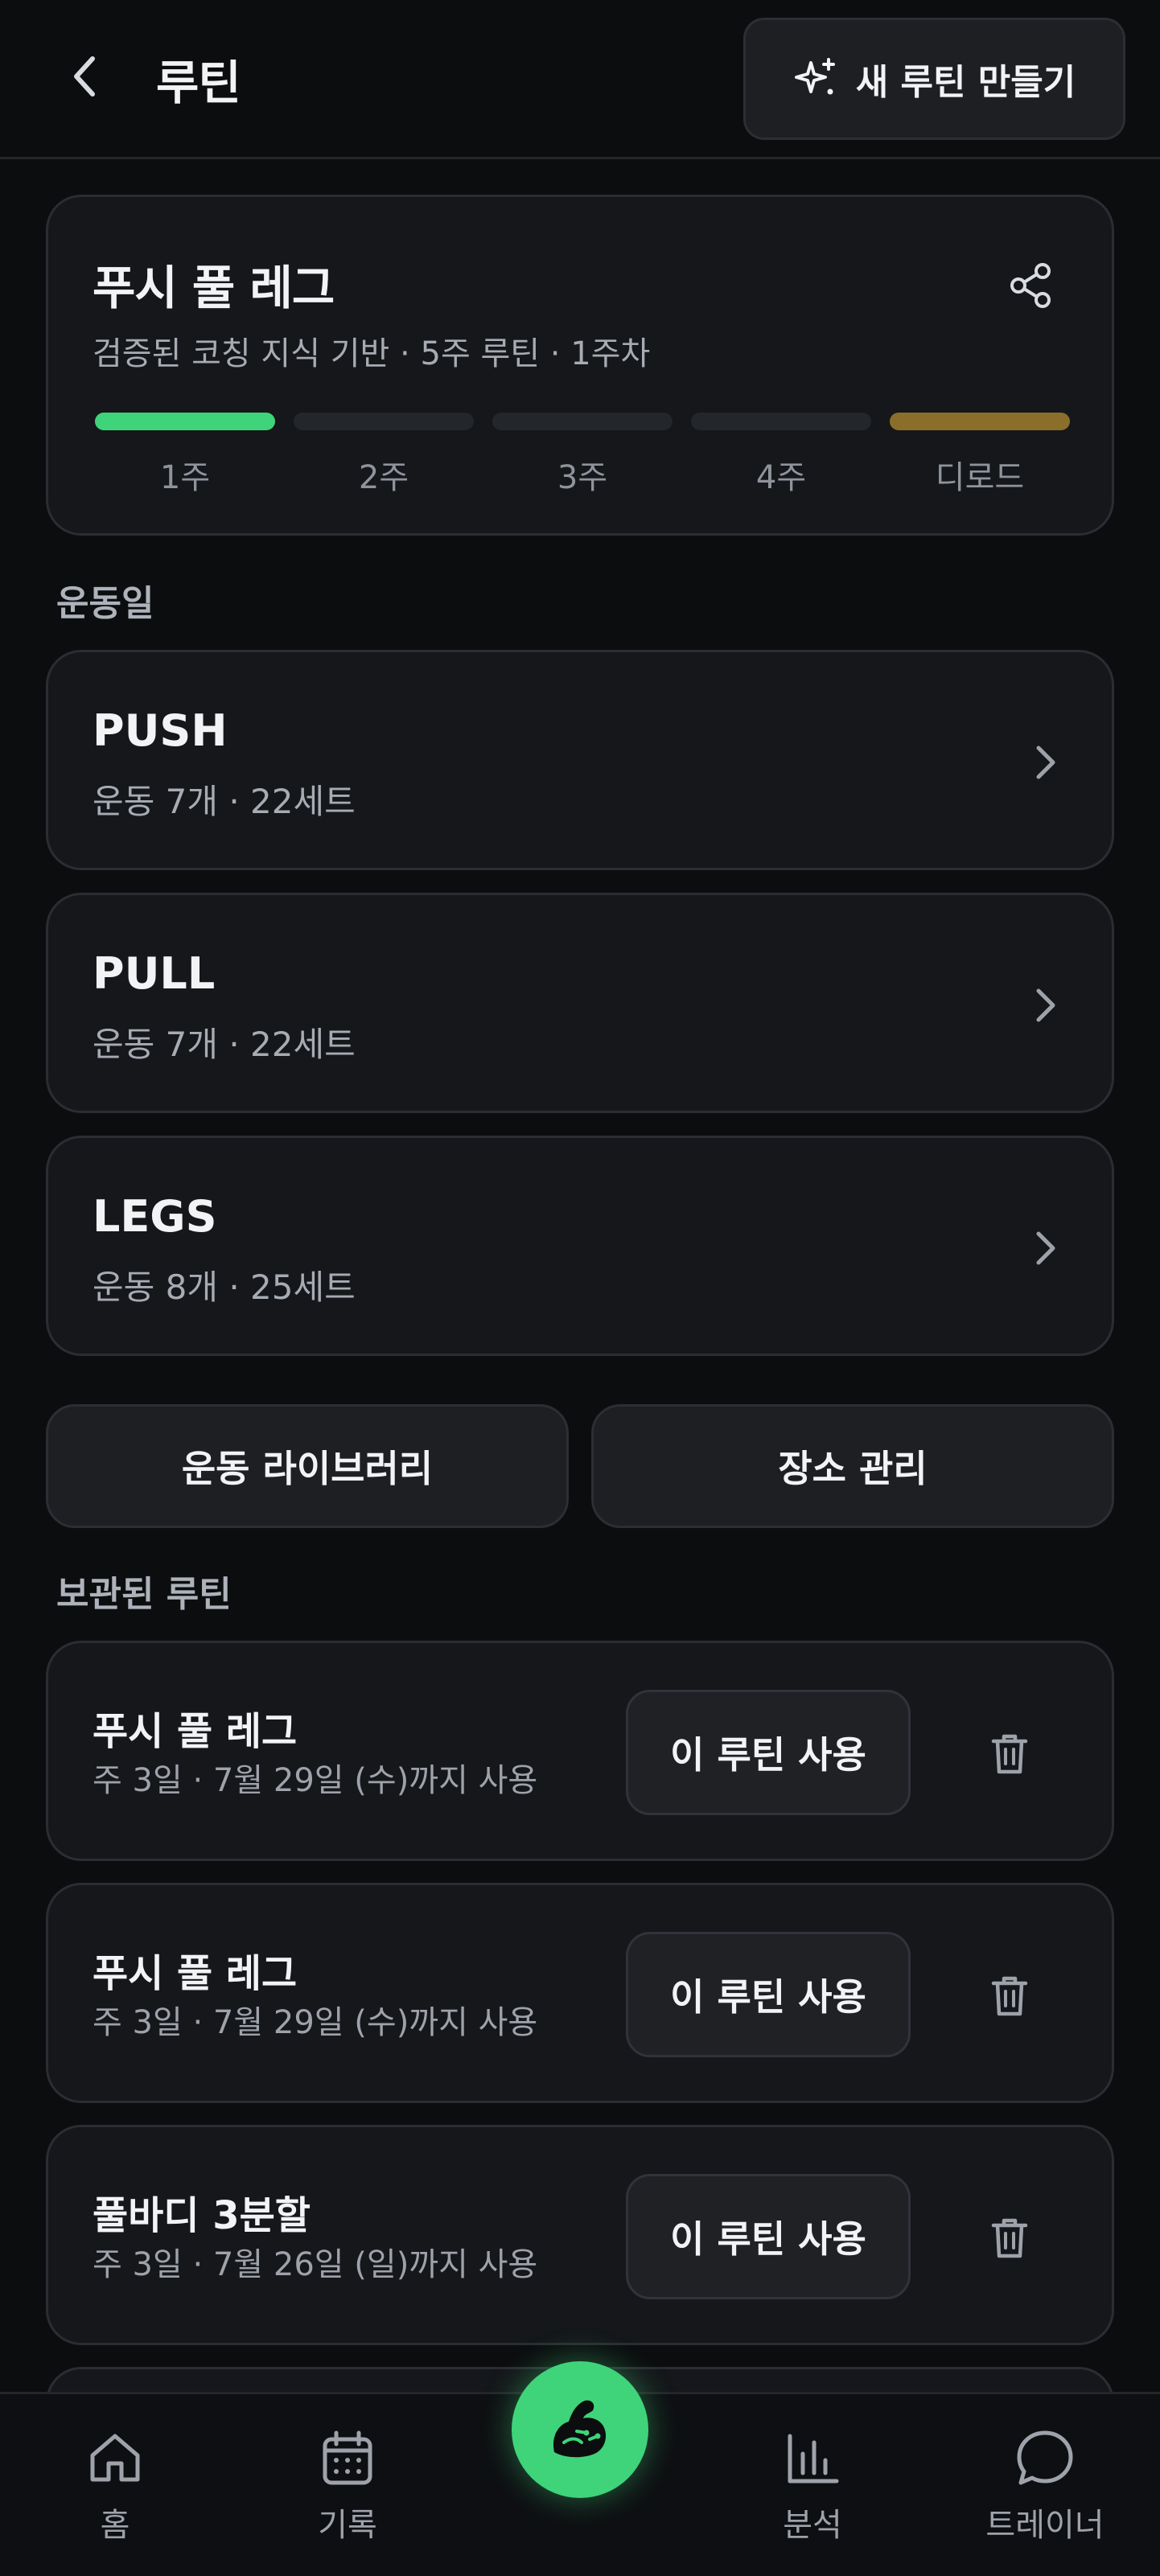  I want to click on current-program-card: 푸시 풀 레그 검증된 코칭 지식 기반 · 5주 루틴 · 1주차 1주 2주, so click(580, 365).